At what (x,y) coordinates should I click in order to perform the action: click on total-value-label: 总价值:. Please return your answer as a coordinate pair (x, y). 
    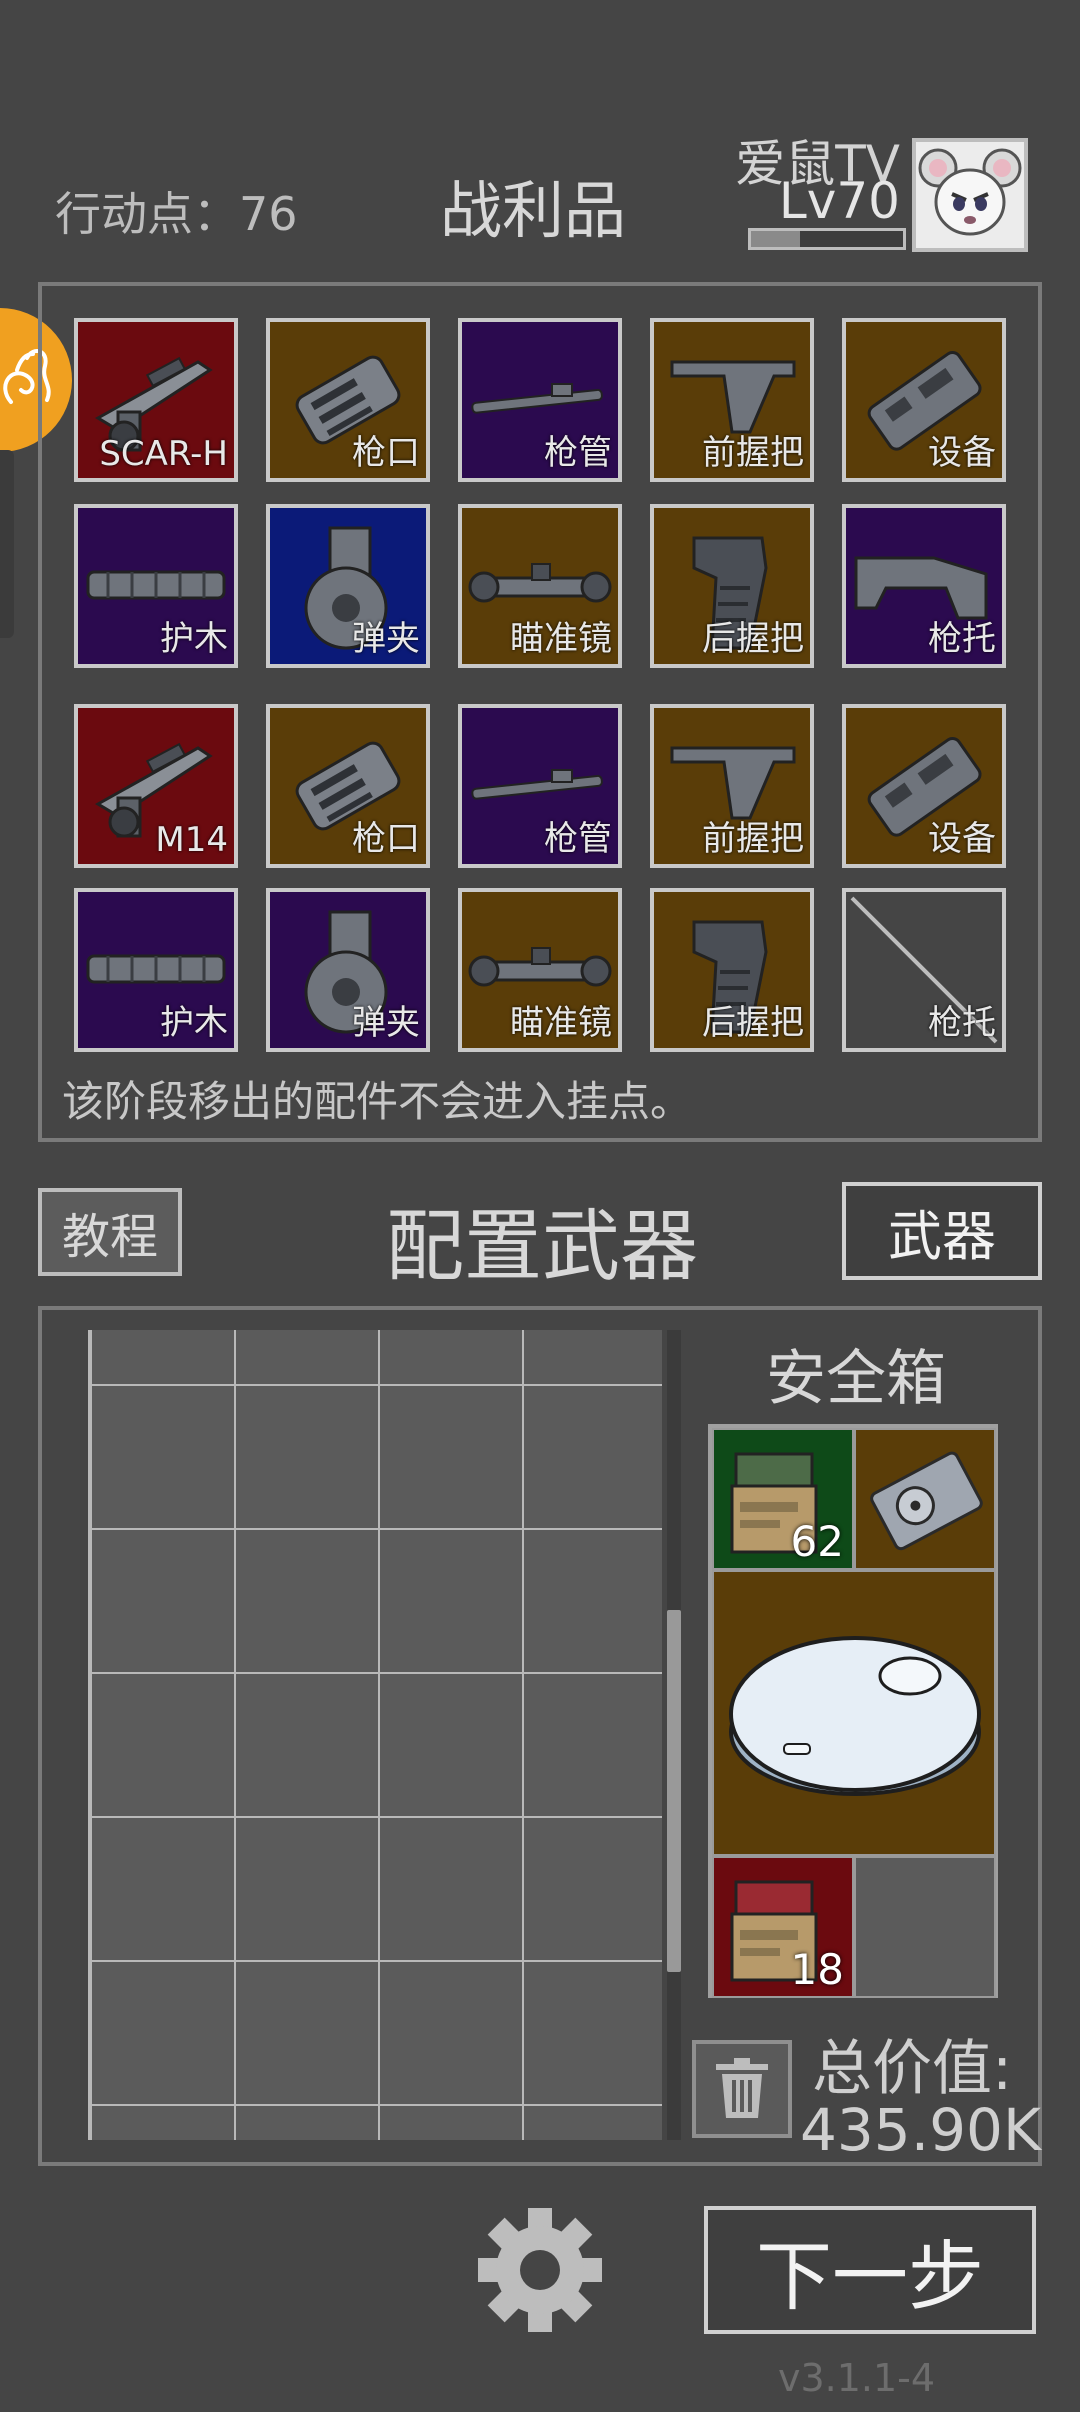
    Looking at the image, I should click on (912, 2069).